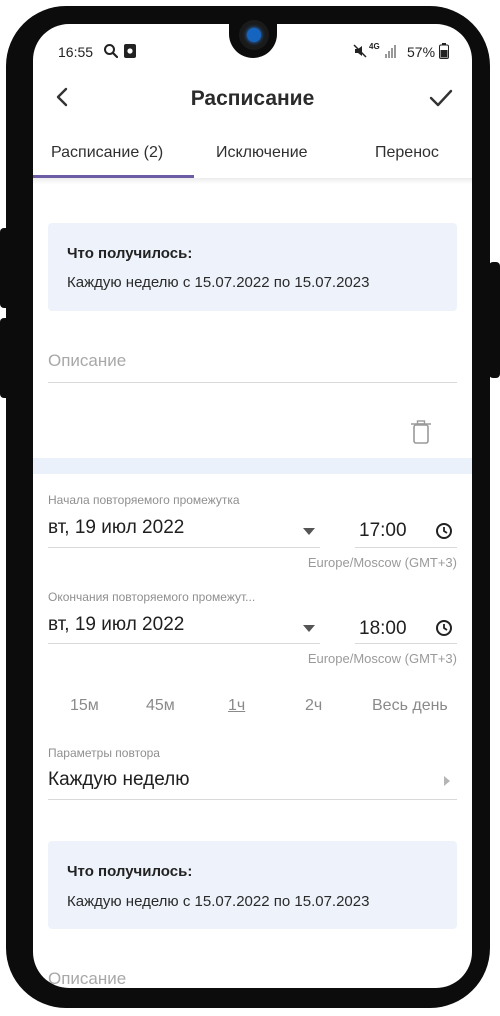  Describe the element at coordinates (116, 528) in the screenshot. I see `start-date-select: вт, 19 июл 2022` at that location.